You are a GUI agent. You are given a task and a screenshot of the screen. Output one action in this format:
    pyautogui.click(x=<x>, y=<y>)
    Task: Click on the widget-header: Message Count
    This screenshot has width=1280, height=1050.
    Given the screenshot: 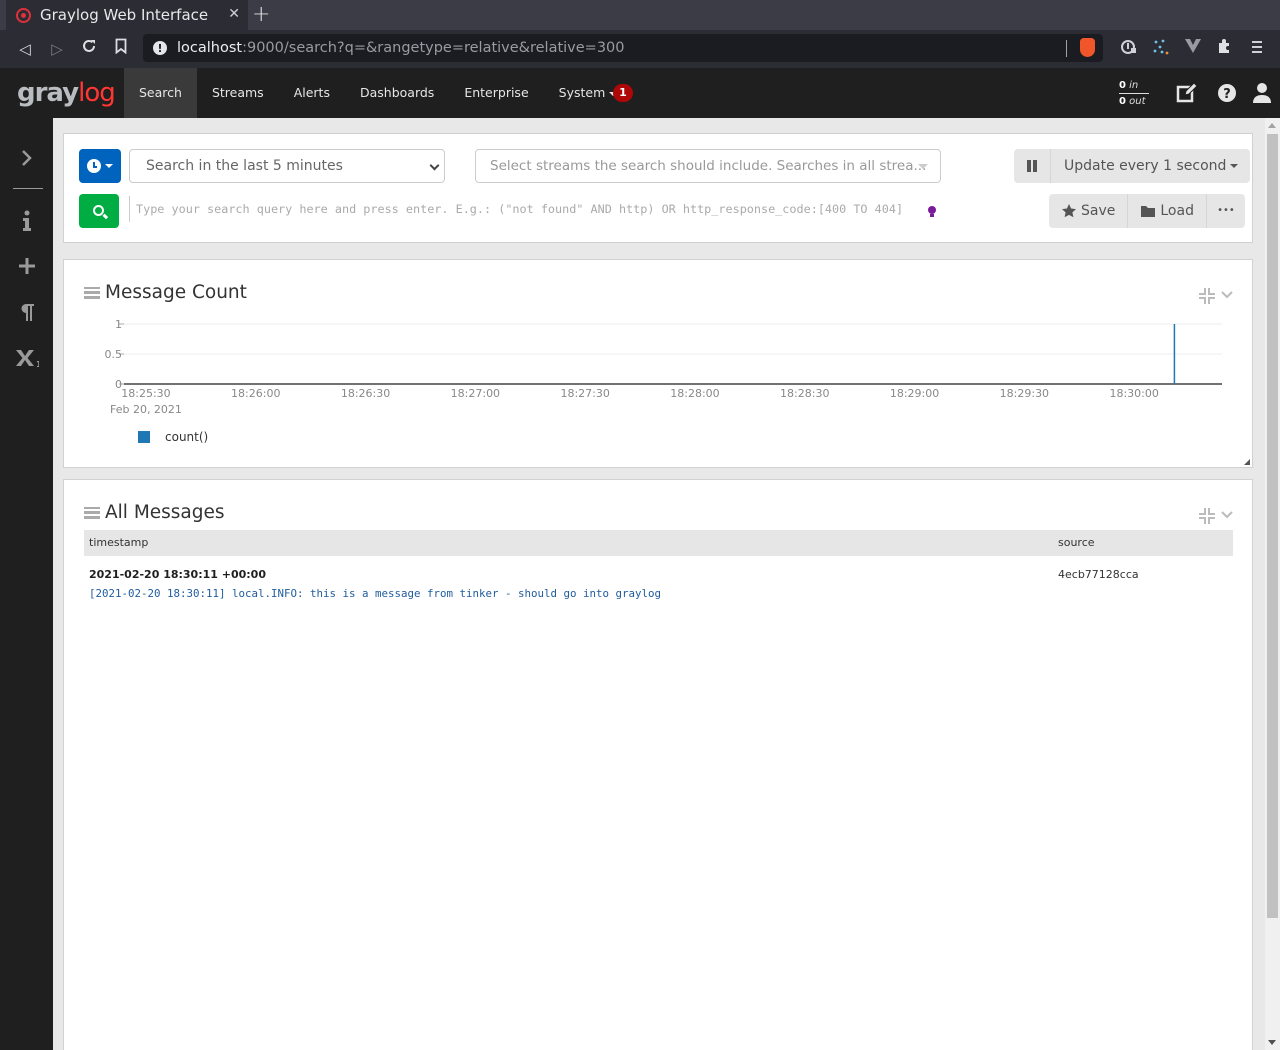 What is the action you would take?
    pyautogui.click(x=165, y=292)
    